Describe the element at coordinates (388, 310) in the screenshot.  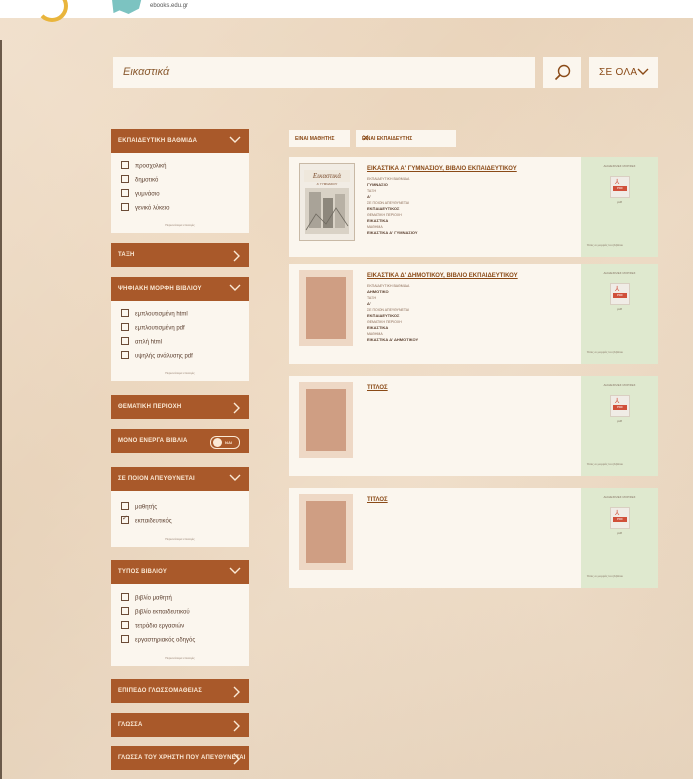
I see `meta-label: ΣΕ ΠΟΙΟΝ ΑΠΕΥΘΥΝΕΤΑΙ` at that location.